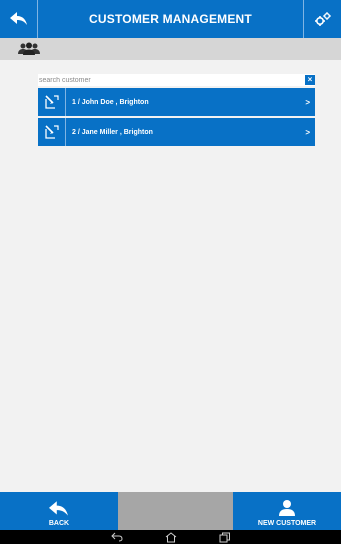  I want to click on clear-search-button: ×, so click(310, 80).